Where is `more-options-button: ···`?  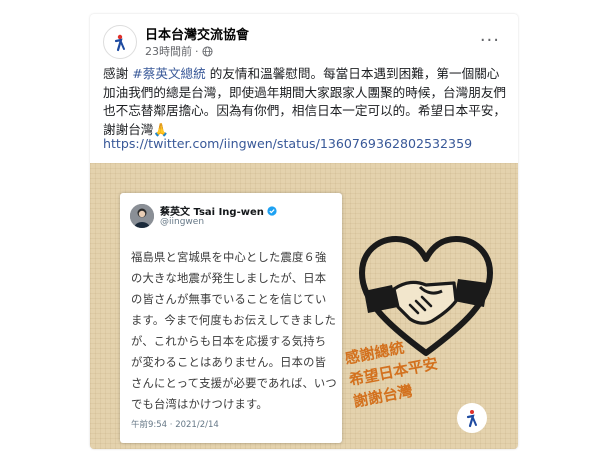 more-options-button: ··· is located at coordinates (490, 40).